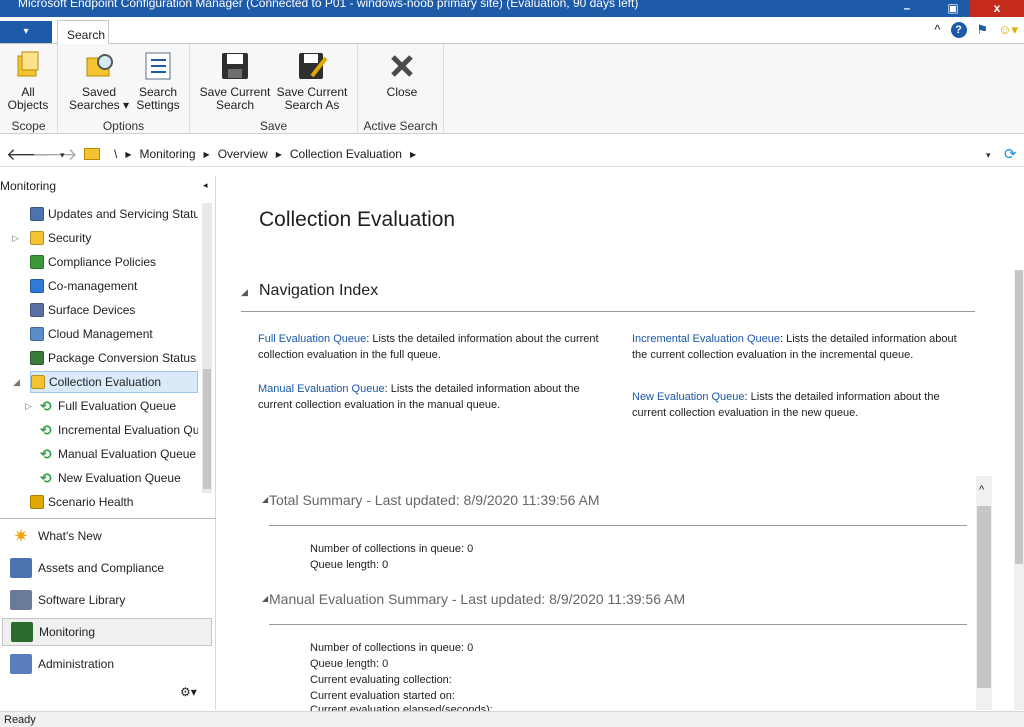  What do you see at coordinates (205, 185) in the screenshot?
I see `collapse-pane-icon: ◂` at bounding box center [205, 185].